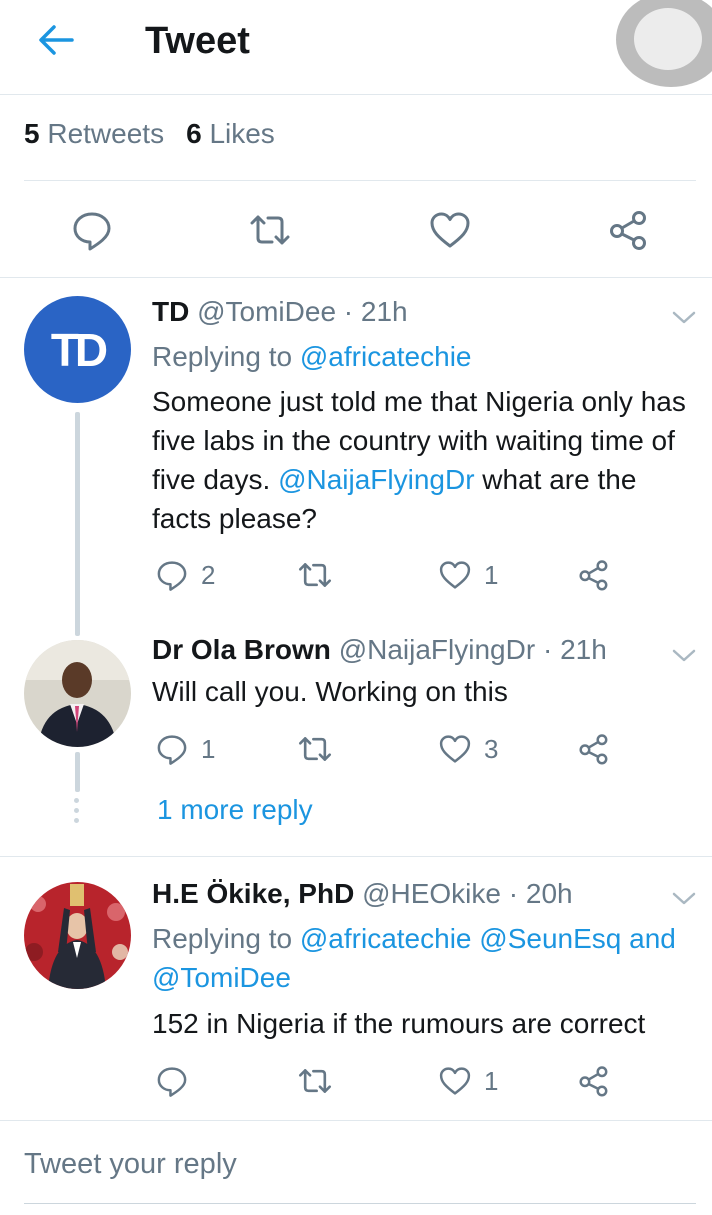 Image resolution: width=712 pixels, height=1215 pixels. I want to click on page-title: Tweet, so click(197, 41).